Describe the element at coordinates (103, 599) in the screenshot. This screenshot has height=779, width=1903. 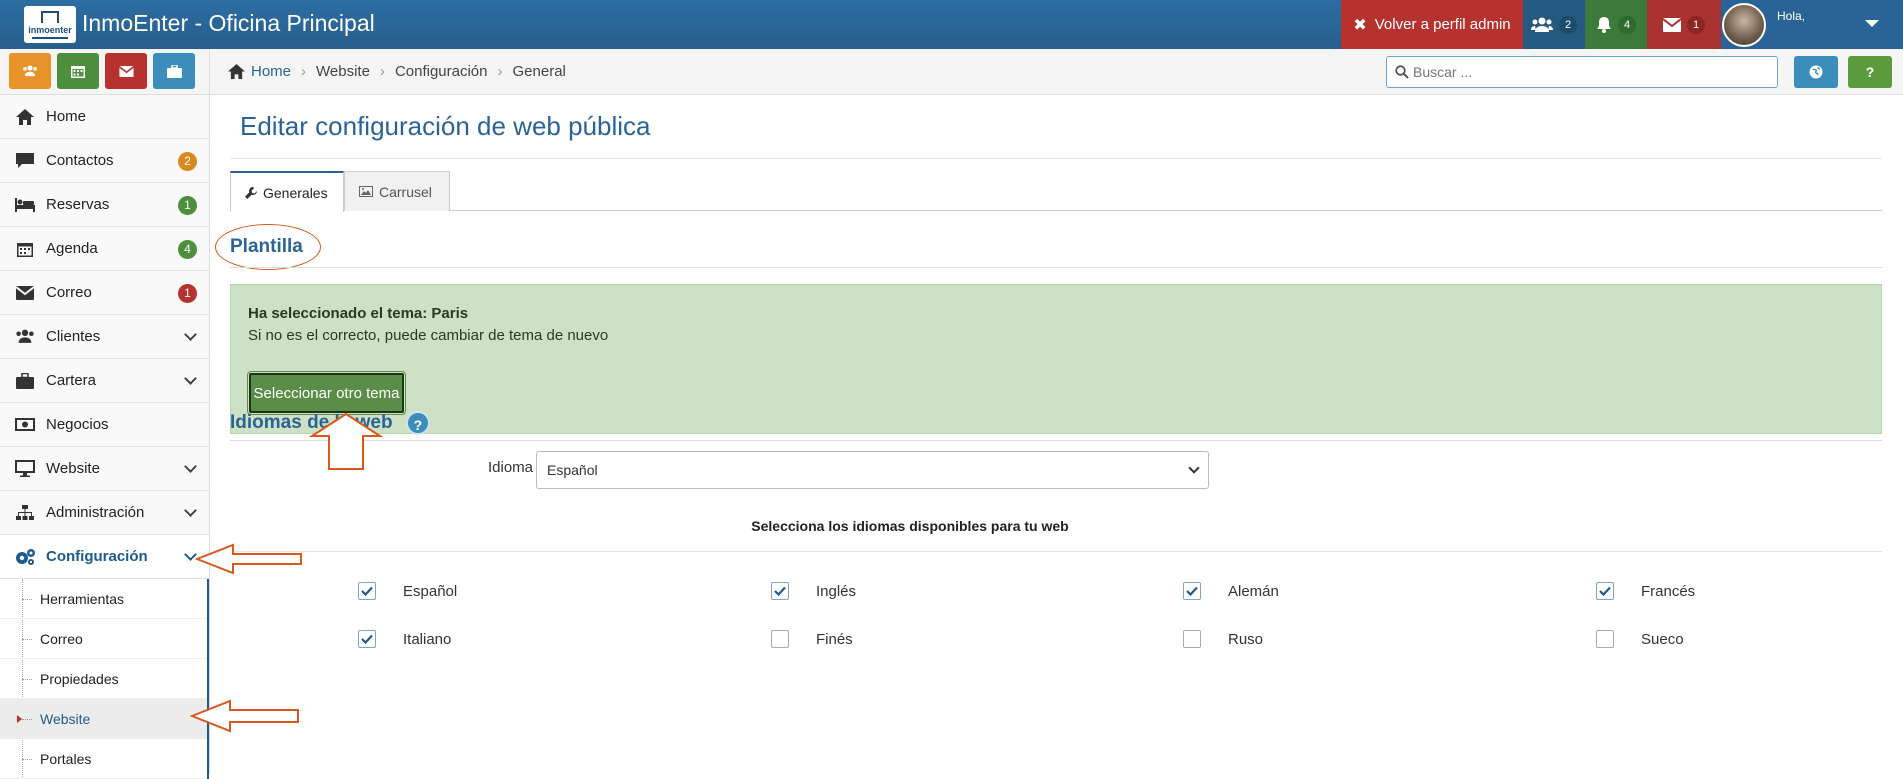
I see `submenu-item-herramientas: Herramientas` at that location.